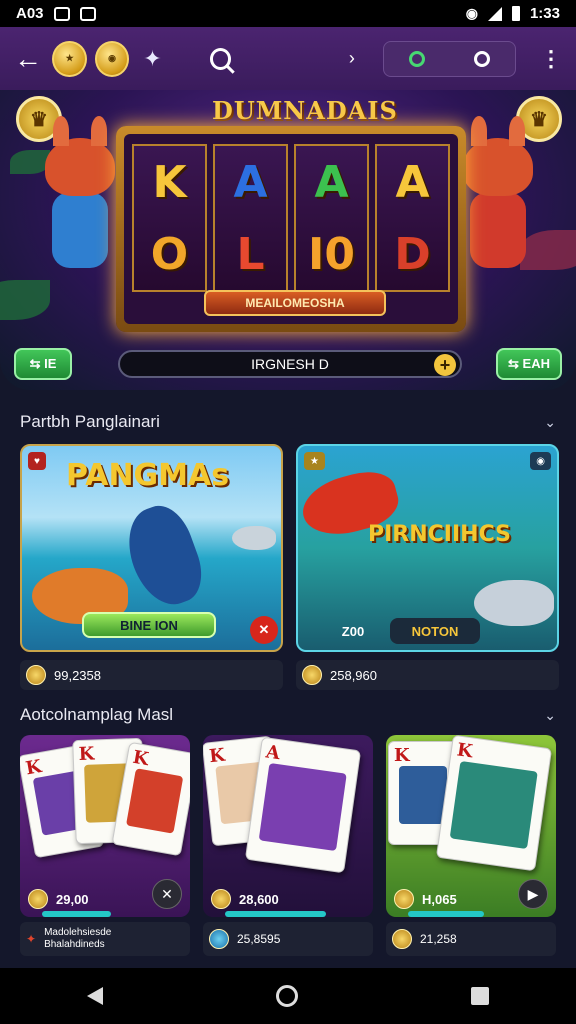 This screenshot has width=576, height=1024. Describe the element at coordinates (295, 303) in the screenshot. I see `slot-marquee: MEAILOMEOSHA` at that location.